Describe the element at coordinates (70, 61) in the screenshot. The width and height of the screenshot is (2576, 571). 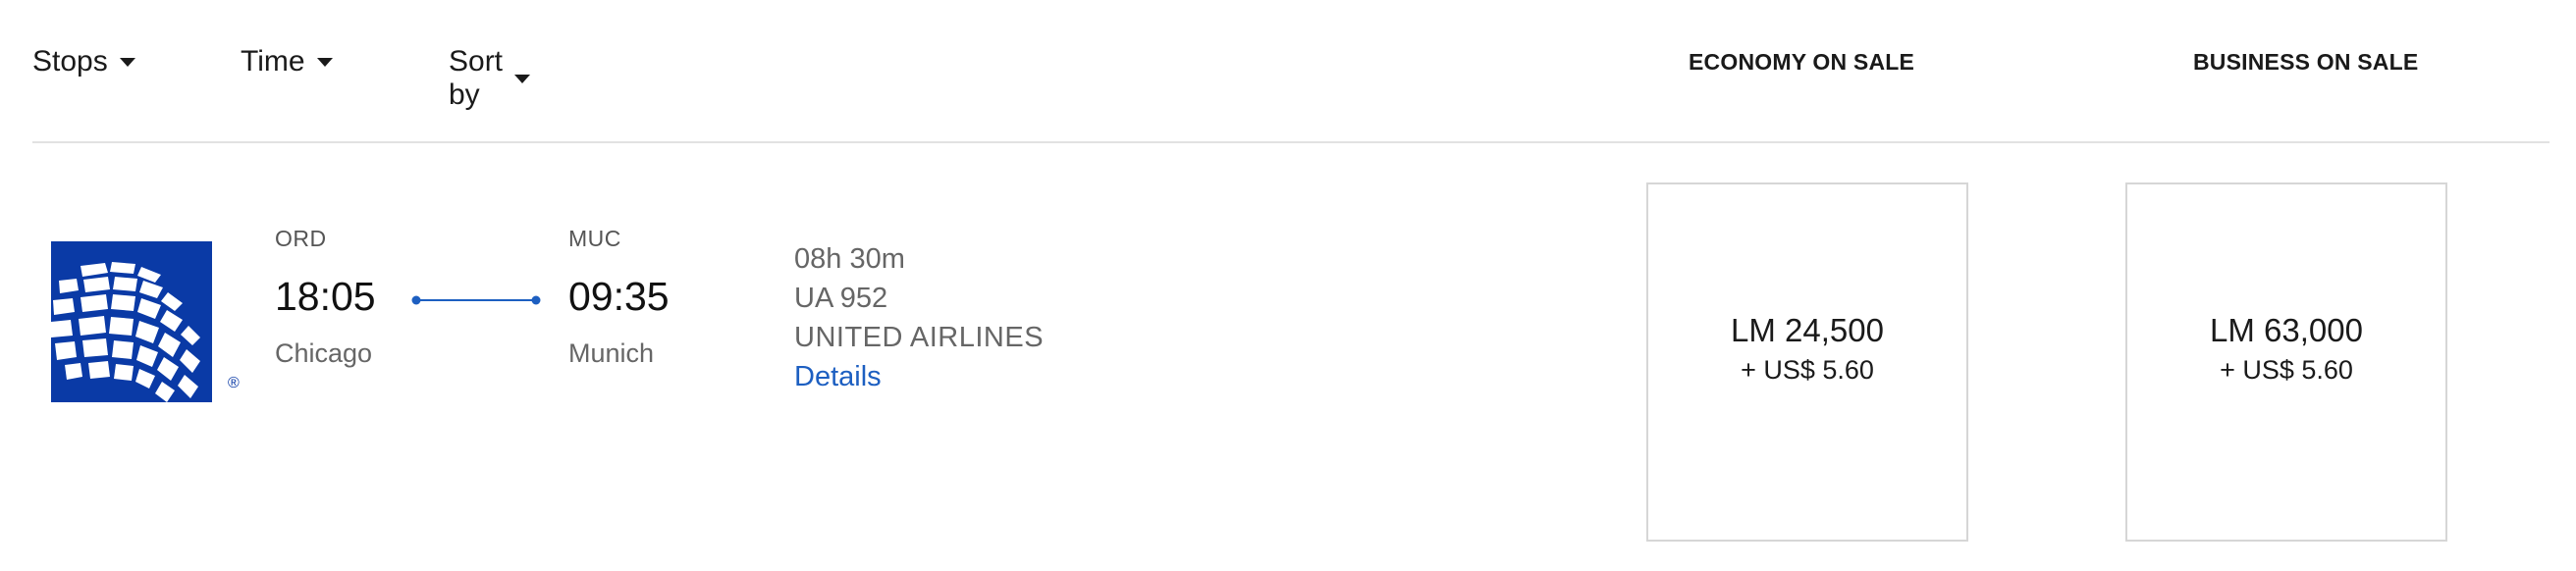
I see `stops-filter-label: Stops` at that location.